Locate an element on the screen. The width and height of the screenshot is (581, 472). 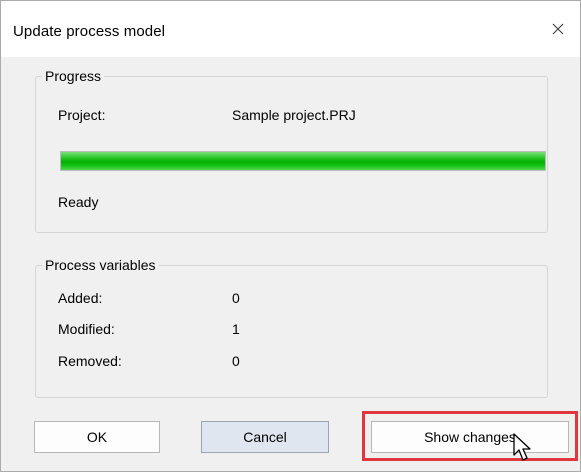
progress-status: Ready is located at coordinates (78, 202).